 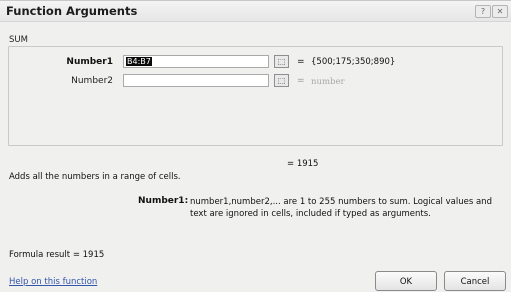 I want to click on number1-input: B4:B7, so click(x=196, y=61).